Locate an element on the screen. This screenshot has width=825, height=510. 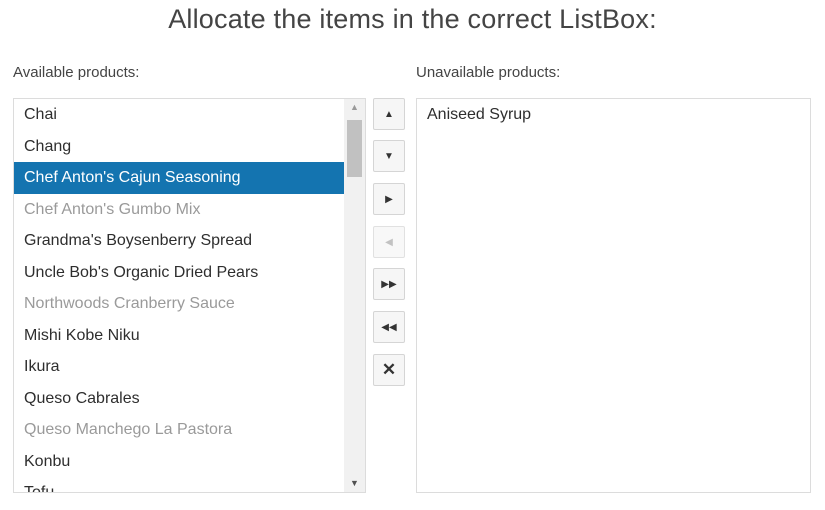
close-icon: ✕ is located at coordinates (389, 369).